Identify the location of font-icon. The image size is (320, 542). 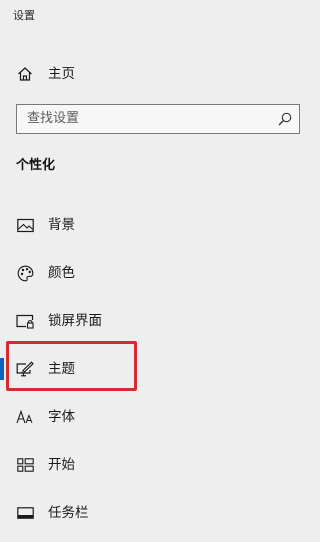
(25, 417).